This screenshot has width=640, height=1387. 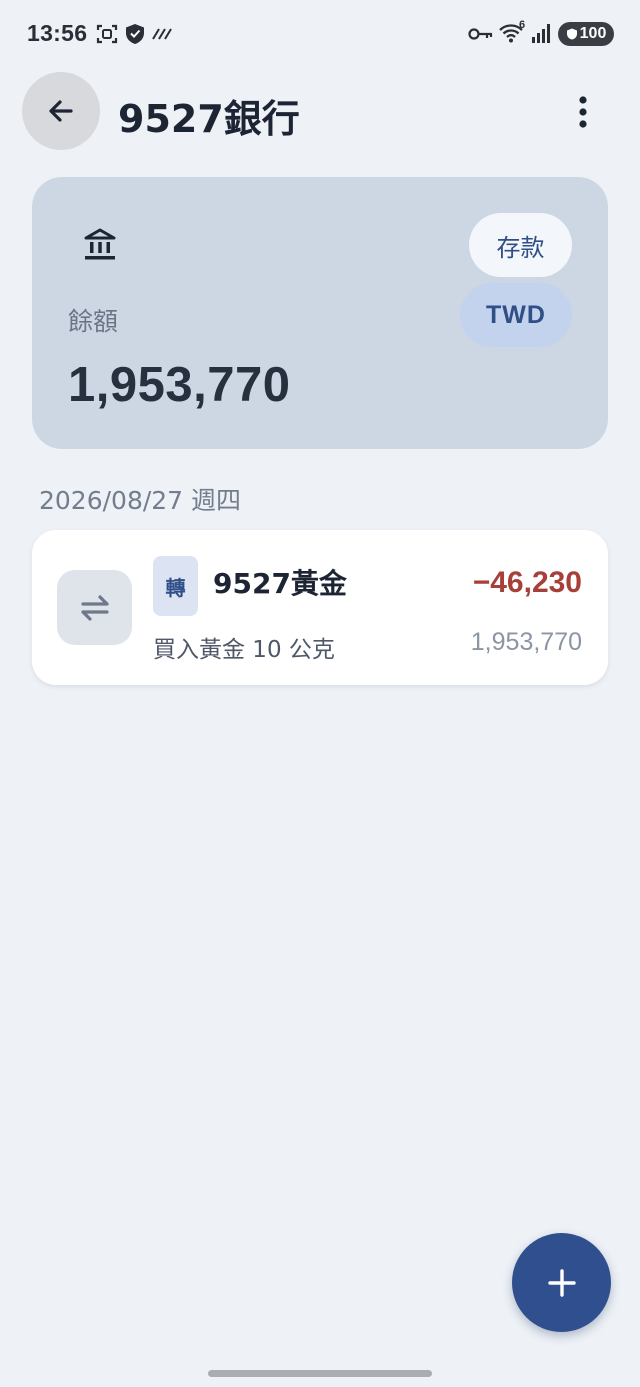 What do you see at coordinates (513, 32) in the screenshot?
I see `wifi-icon: 6` at bounding box center [513, 32].